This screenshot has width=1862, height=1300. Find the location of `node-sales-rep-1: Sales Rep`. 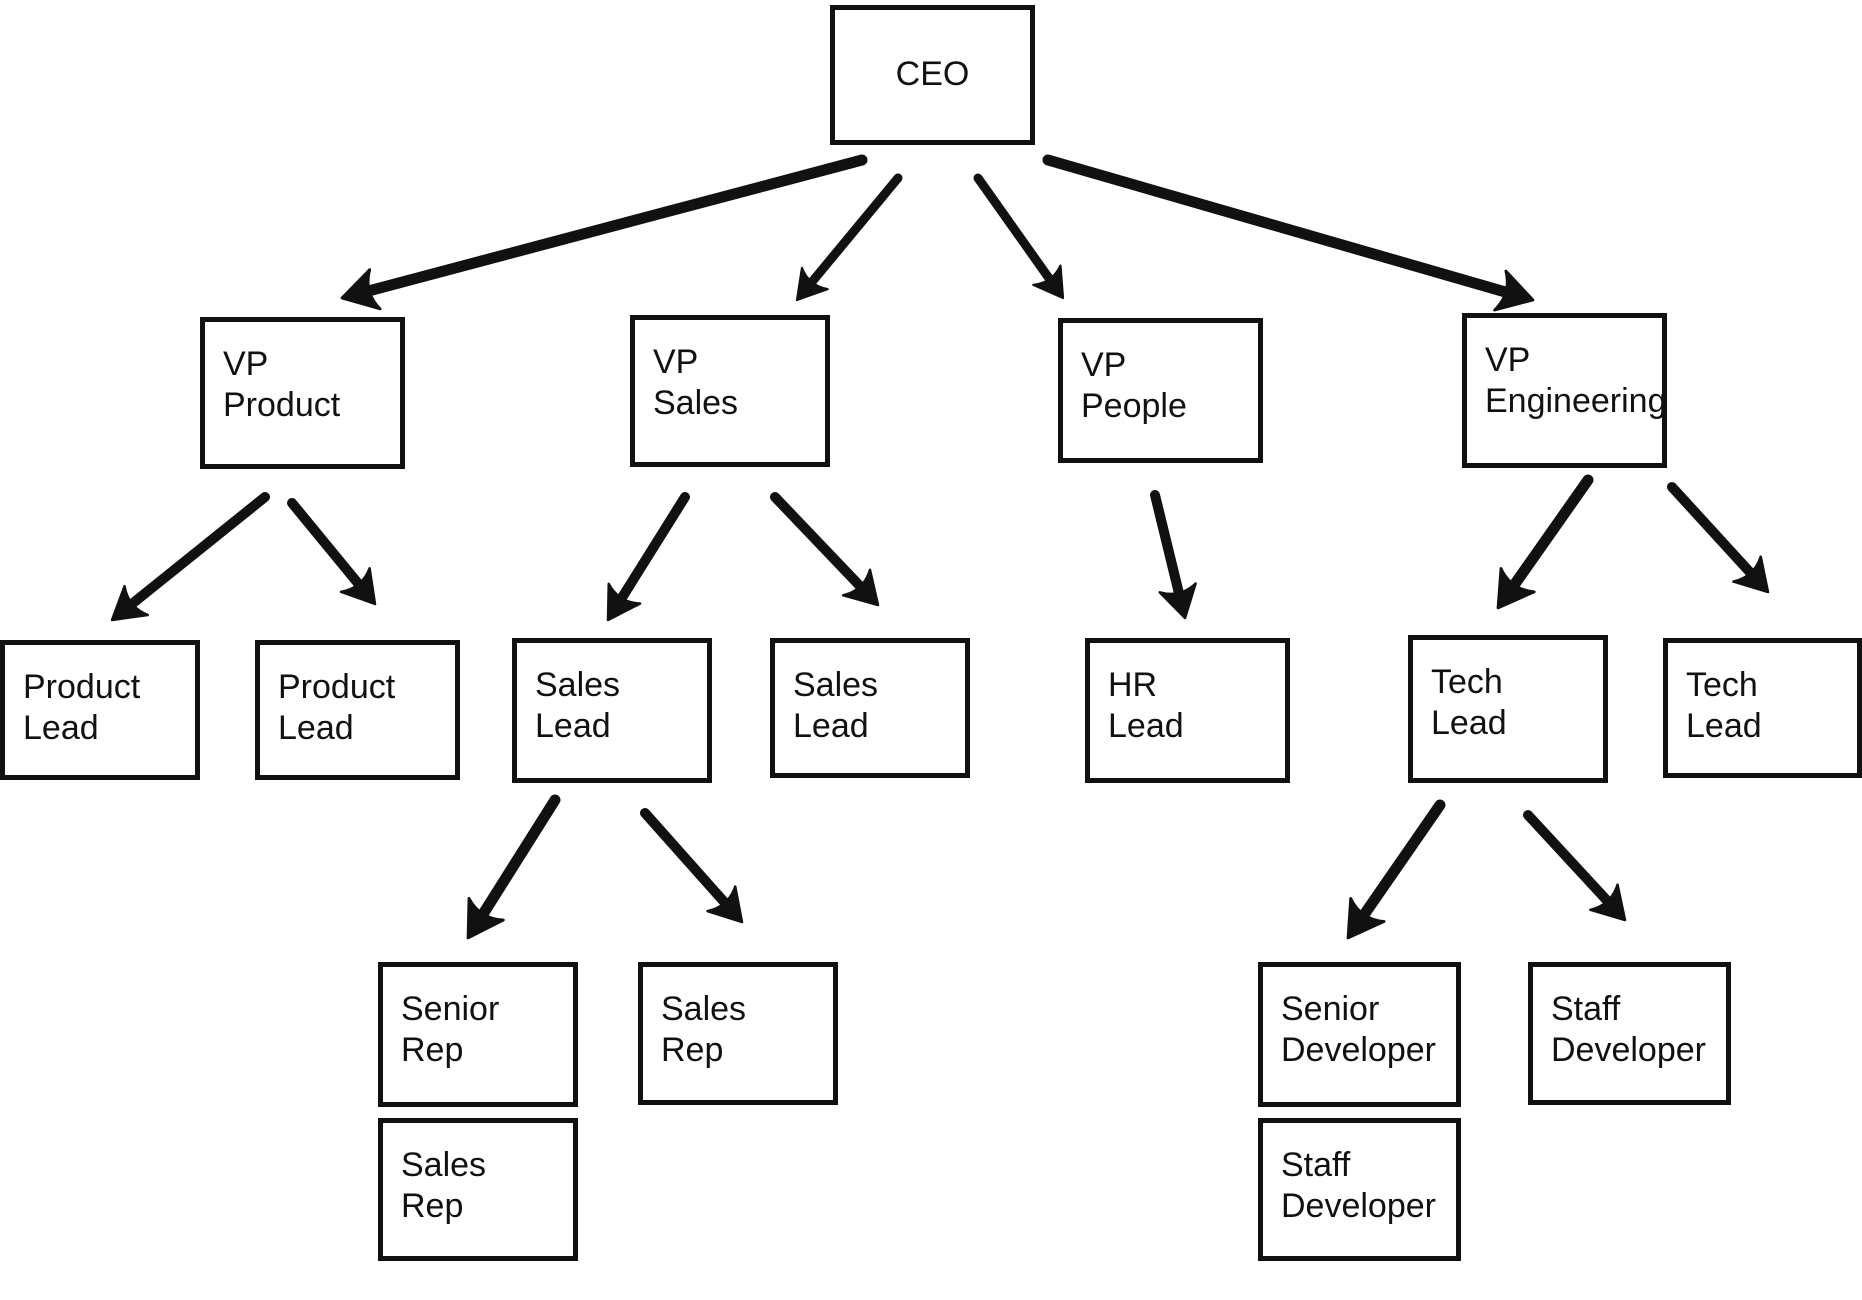

node-sales-rep-1: Sales Rep is located at coordinates (738, 1033).